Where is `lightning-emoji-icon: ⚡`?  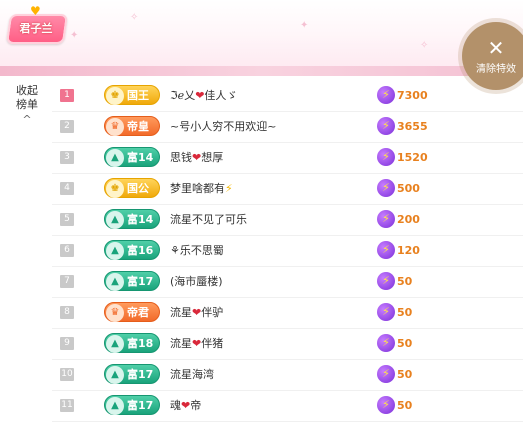
lightning-emoji-icon: ⚡ is located at coordinates (229, 188).